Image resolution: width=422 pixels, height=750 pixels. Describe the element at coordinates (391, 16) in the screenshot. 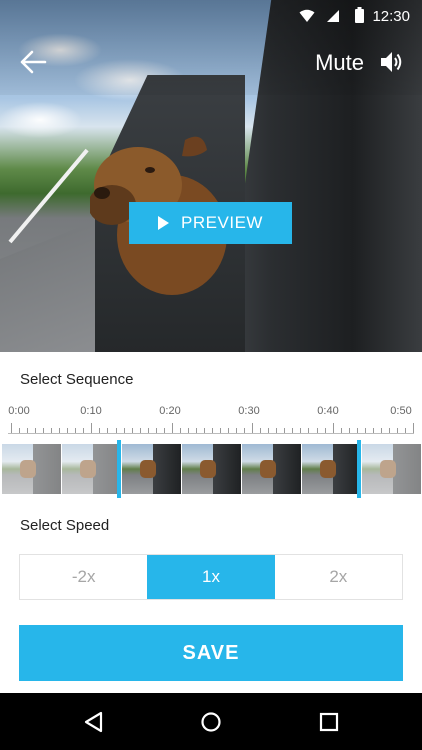

I see `status-time: 12:30` at that location.